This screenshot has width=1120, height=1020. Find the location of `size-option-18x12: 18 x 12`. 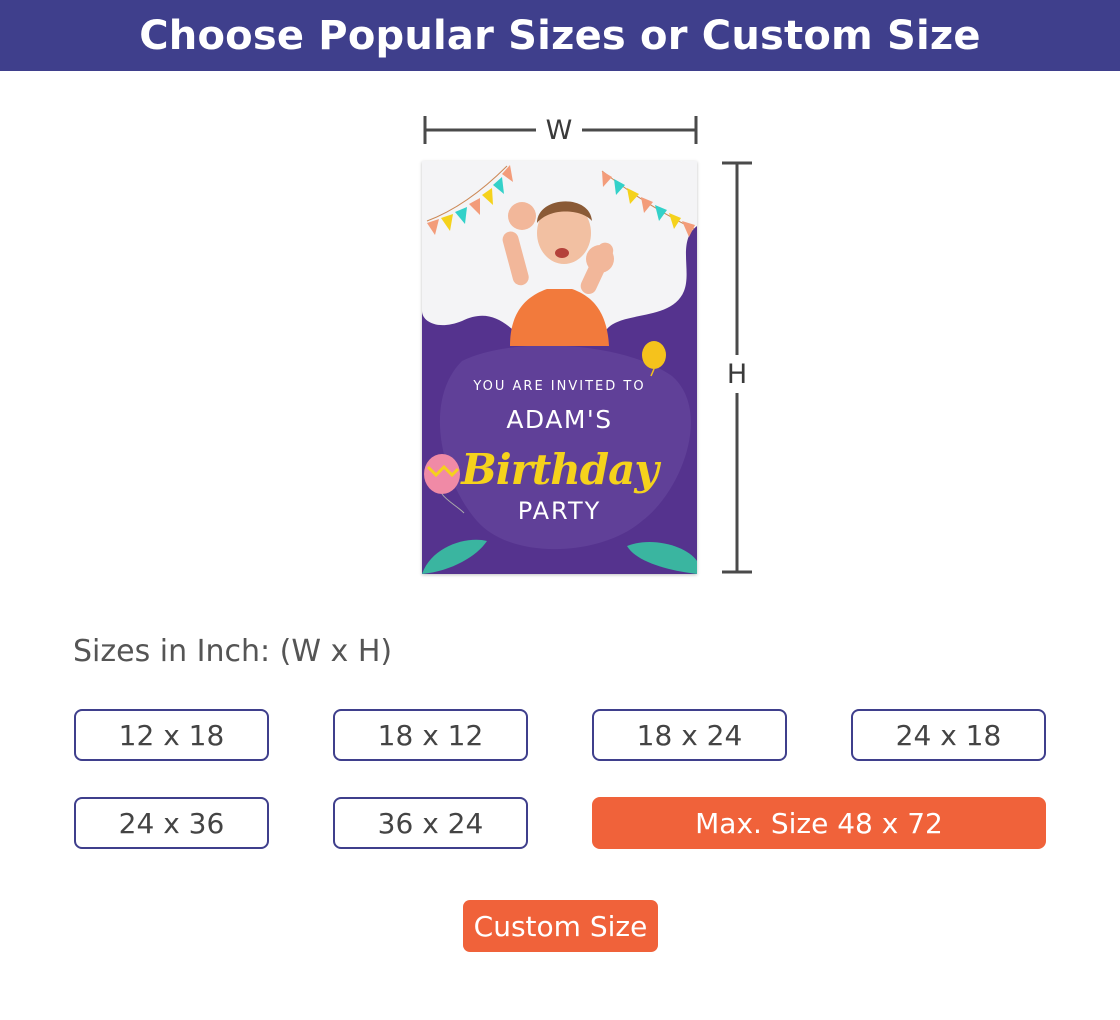

size-option-18x12: 18 x 12 is located at coordinates (430, 735).